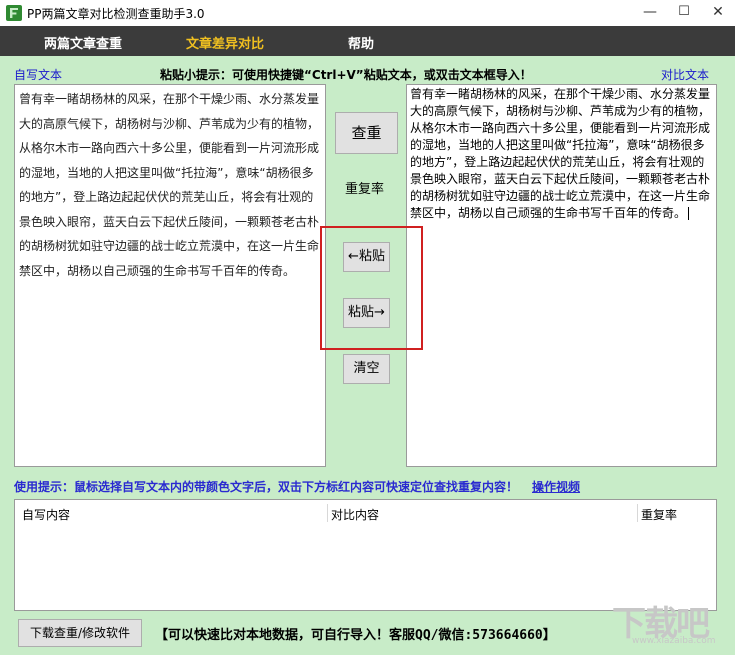 The height and width of the screenshot is (655, 735). What do you see at coordinates (685, 75) in the screenshot?
I see `compare-text-label: 对比文本` at bounding box center [685, 75].